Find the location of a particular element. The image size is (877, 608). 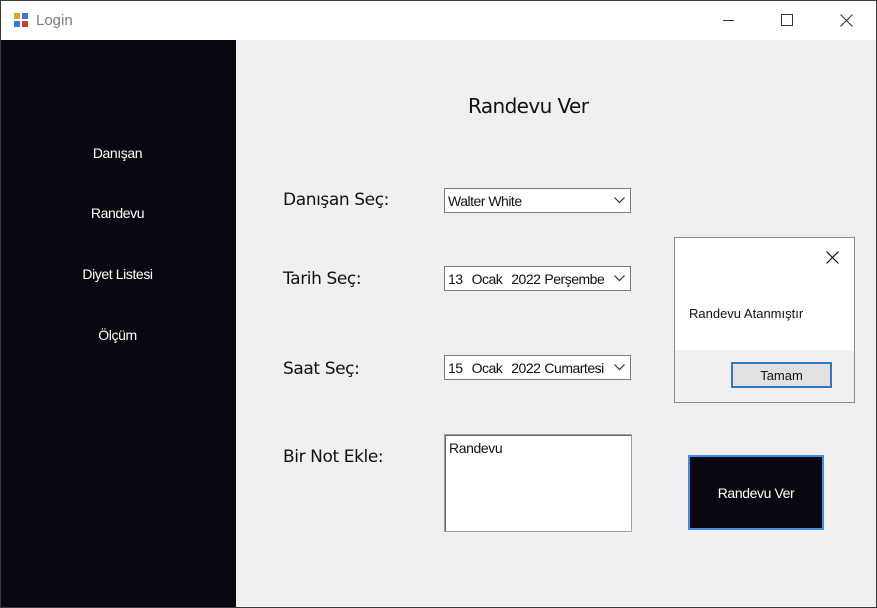

time-label: Saat Seç: is located at coordinates (321, 369).